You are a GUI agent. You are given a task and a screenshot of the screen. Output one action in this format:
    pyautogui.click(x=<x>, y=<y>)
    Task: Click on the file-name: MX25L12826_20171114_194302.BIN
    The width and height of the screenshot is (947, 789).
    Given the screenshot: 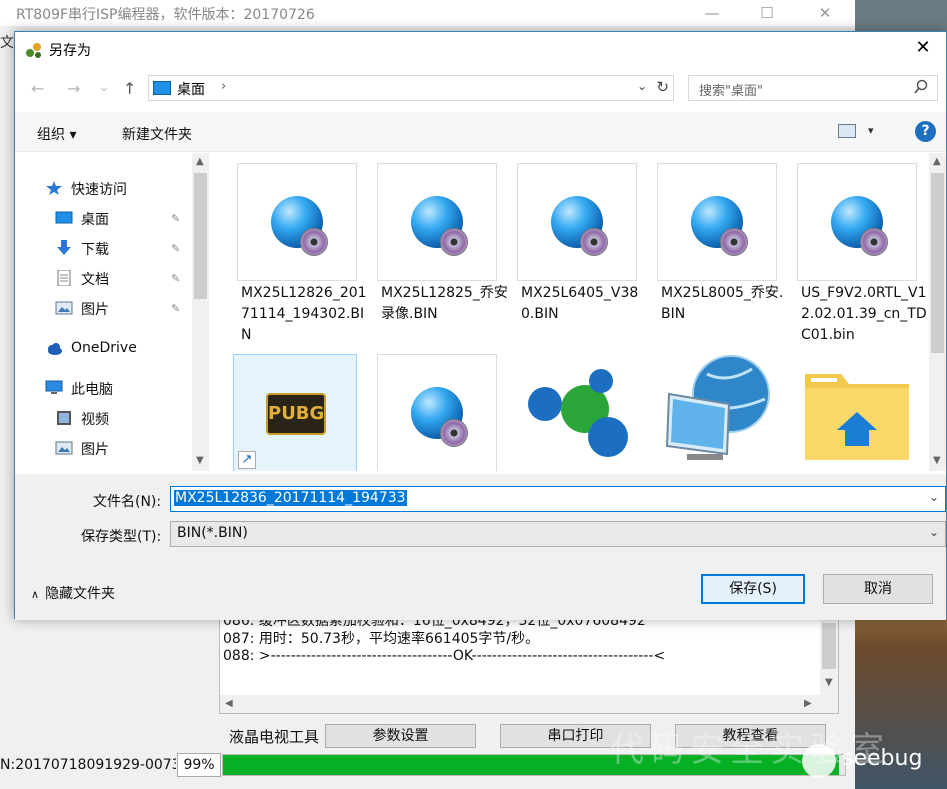 What is the action you would take?
    pyautogui.click(x=304, y=314)
    